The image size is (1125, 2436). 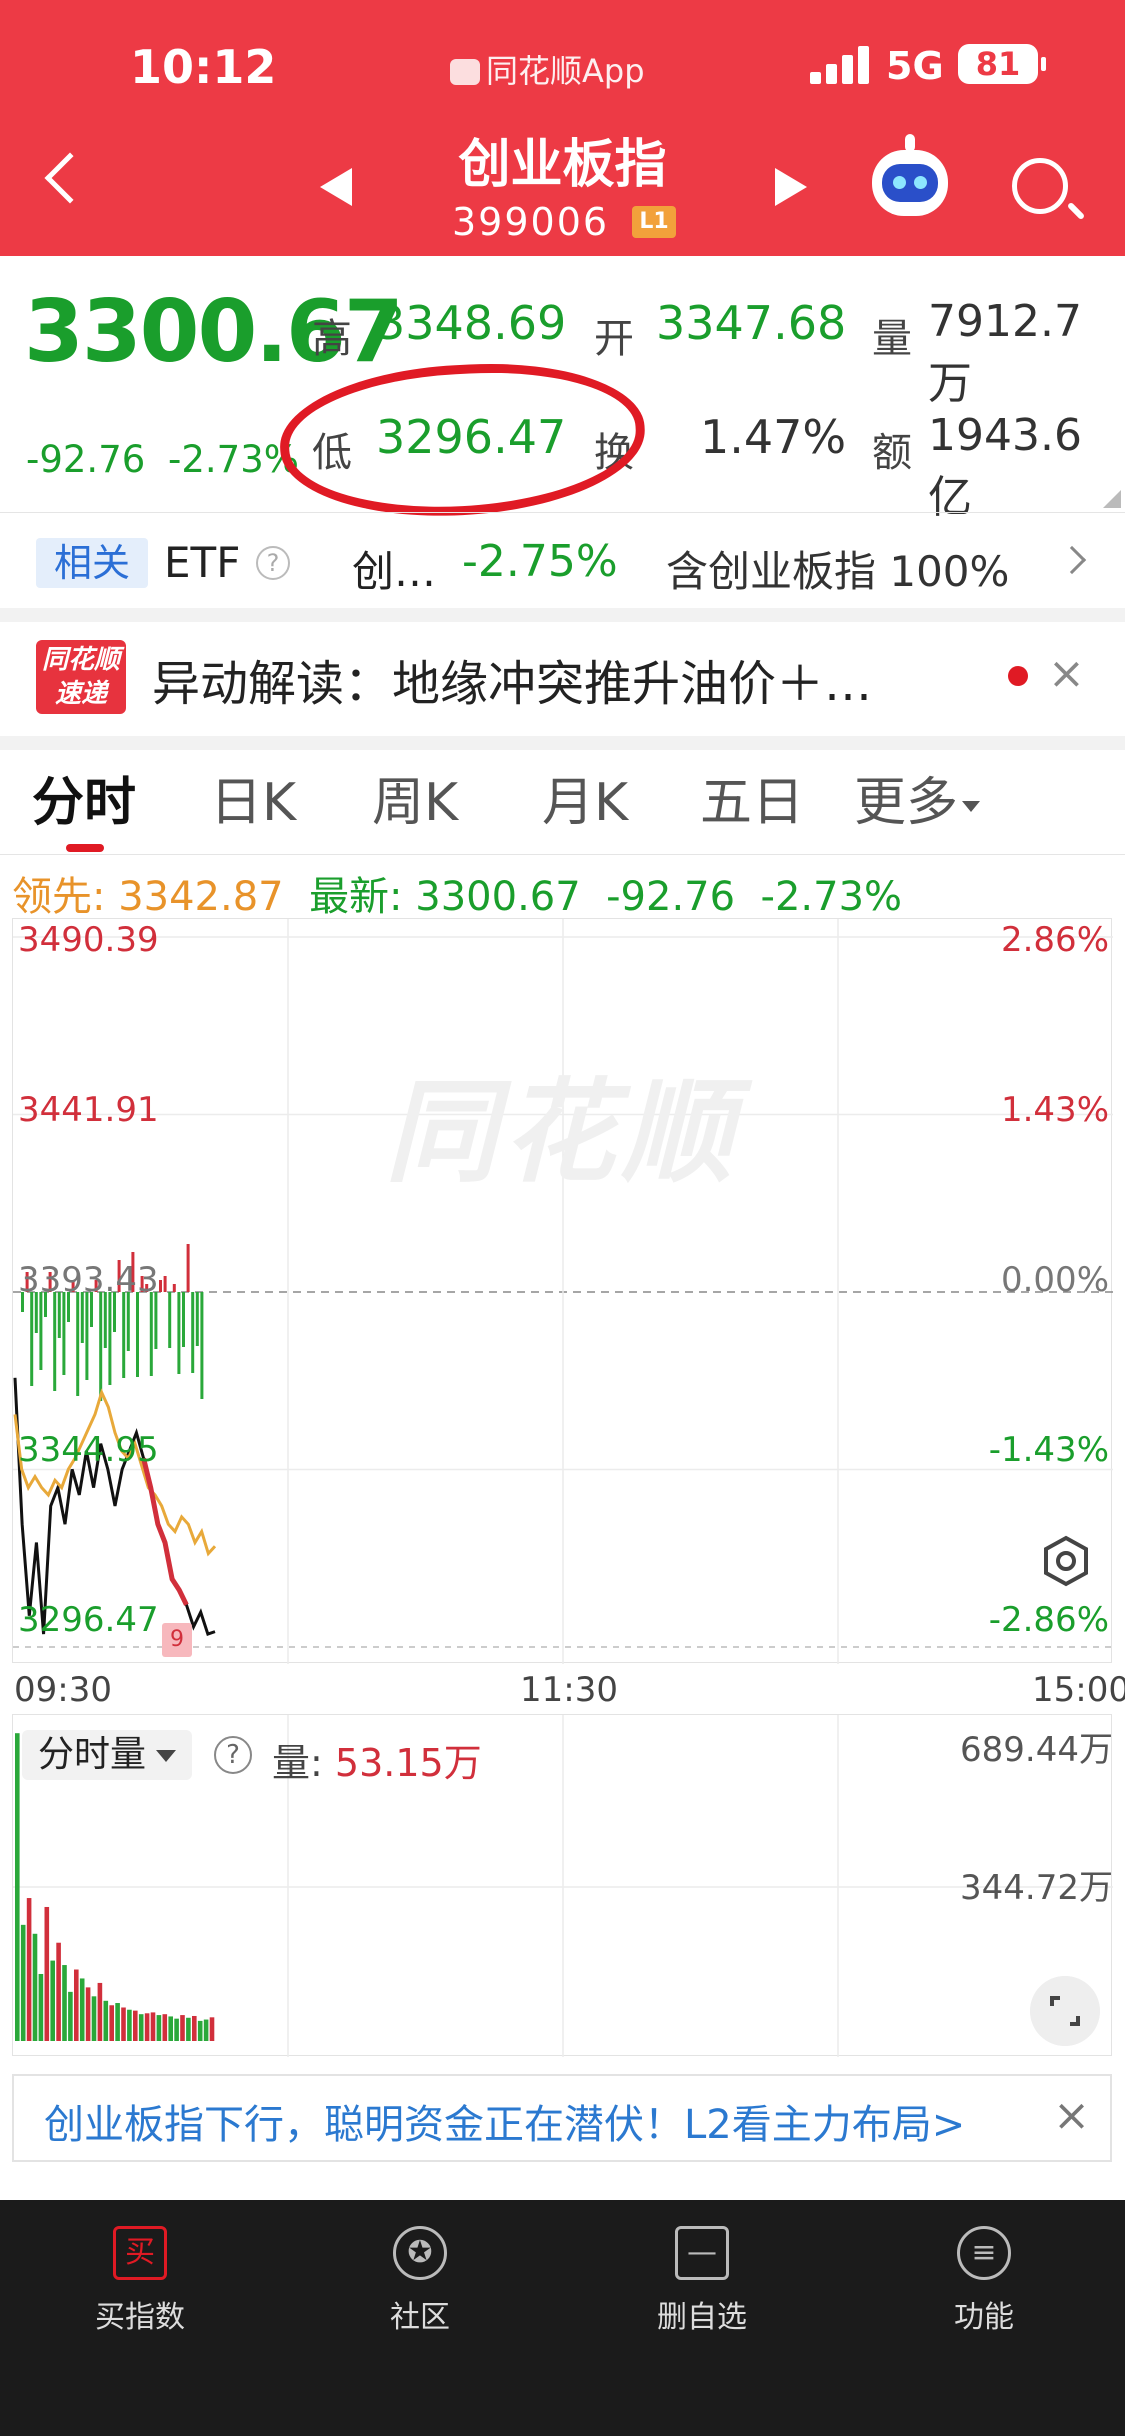 I want to click on x-label: 11:30, so click(x=569, y=1690).